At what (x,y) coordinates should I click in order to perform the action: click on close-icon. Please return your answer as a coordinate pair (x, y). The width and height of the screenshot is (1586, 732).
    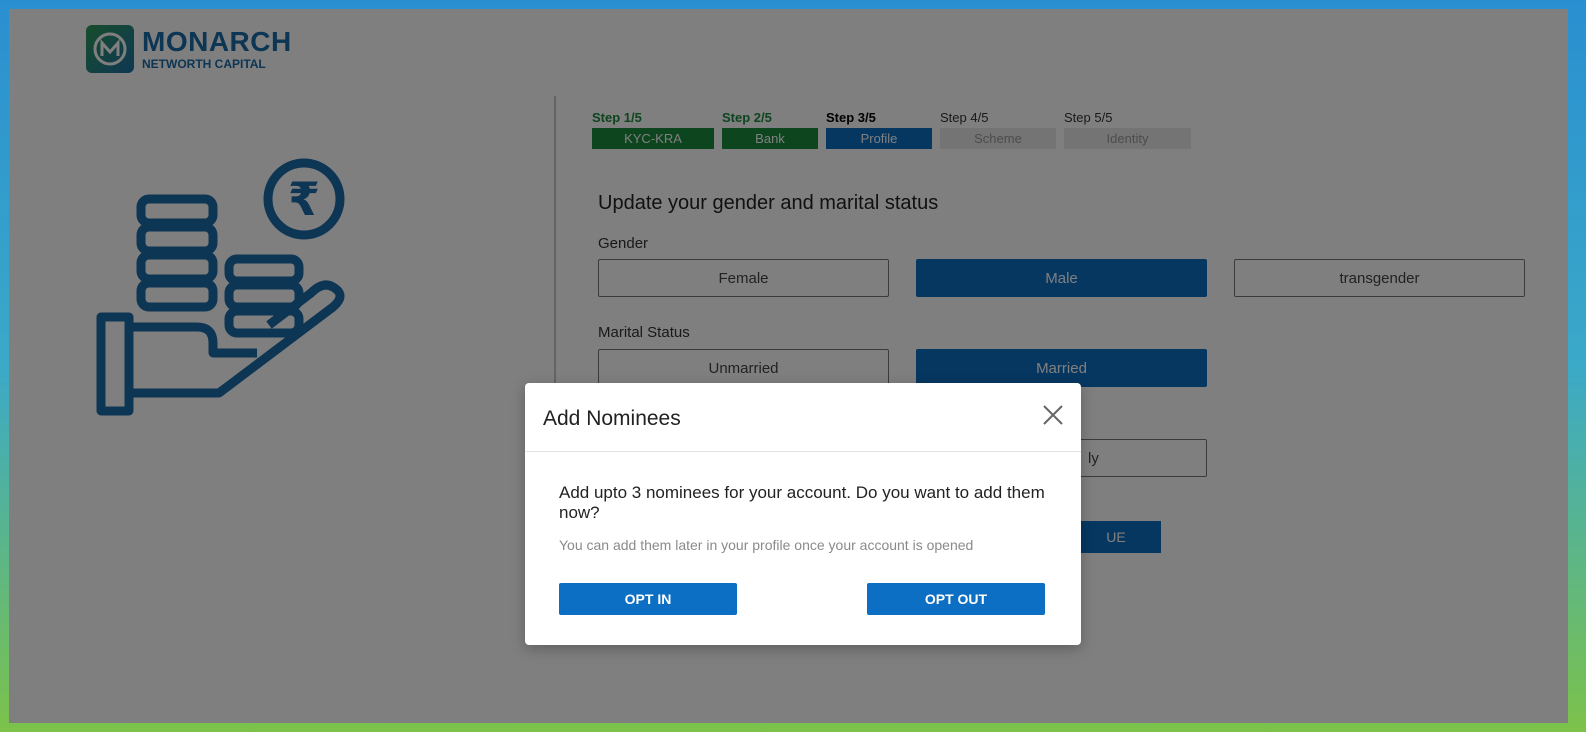
    Looking at the image, I should click on (1053, 415).